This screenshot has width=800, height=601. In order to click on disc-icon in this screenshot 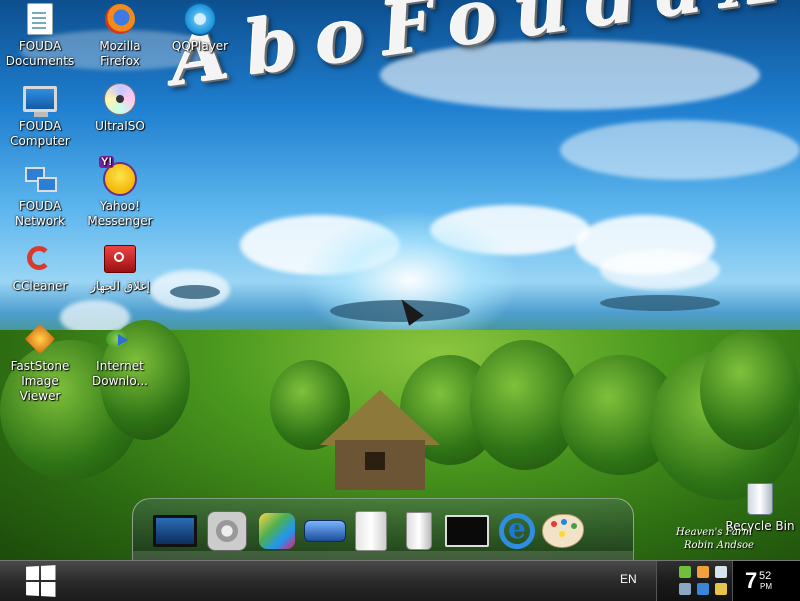, I will do `click(120, 99)`.